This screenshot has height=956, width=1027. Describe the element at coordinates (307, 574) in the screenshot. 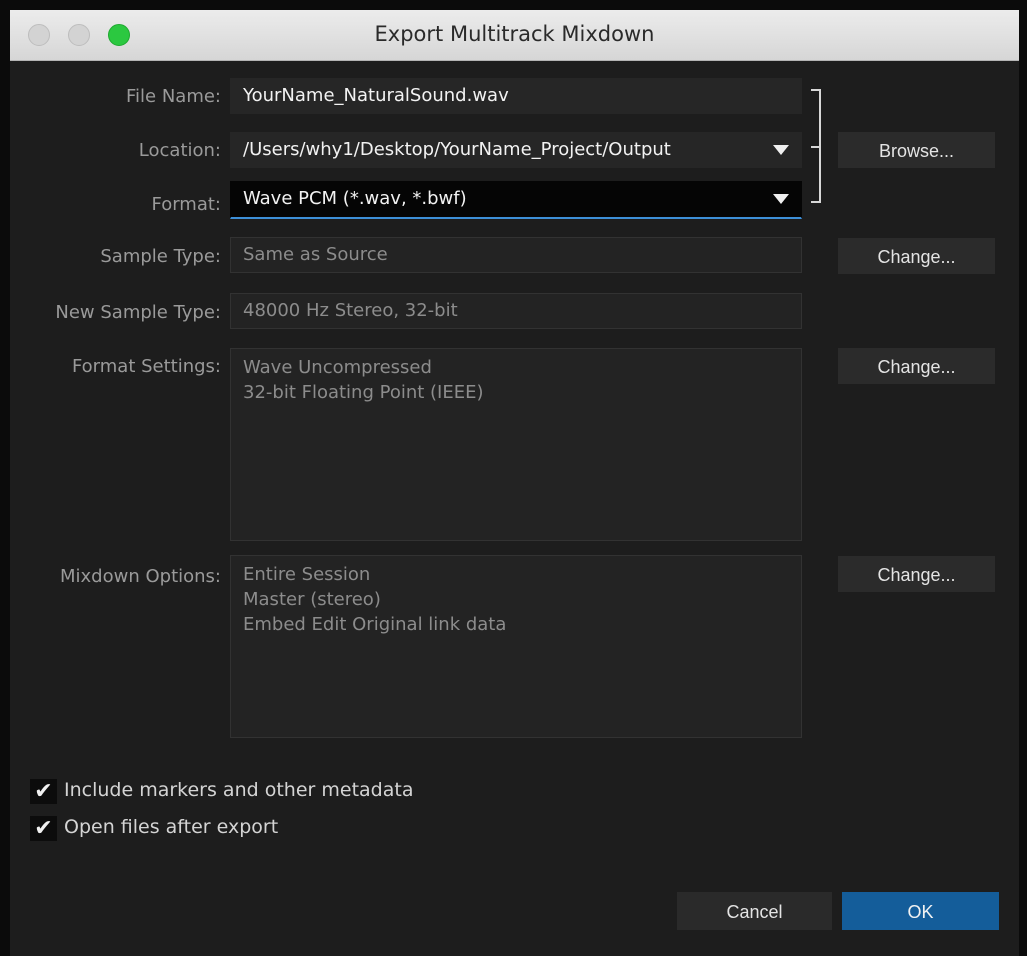

I see `mixdown-option-line: Entire Session` at that location.